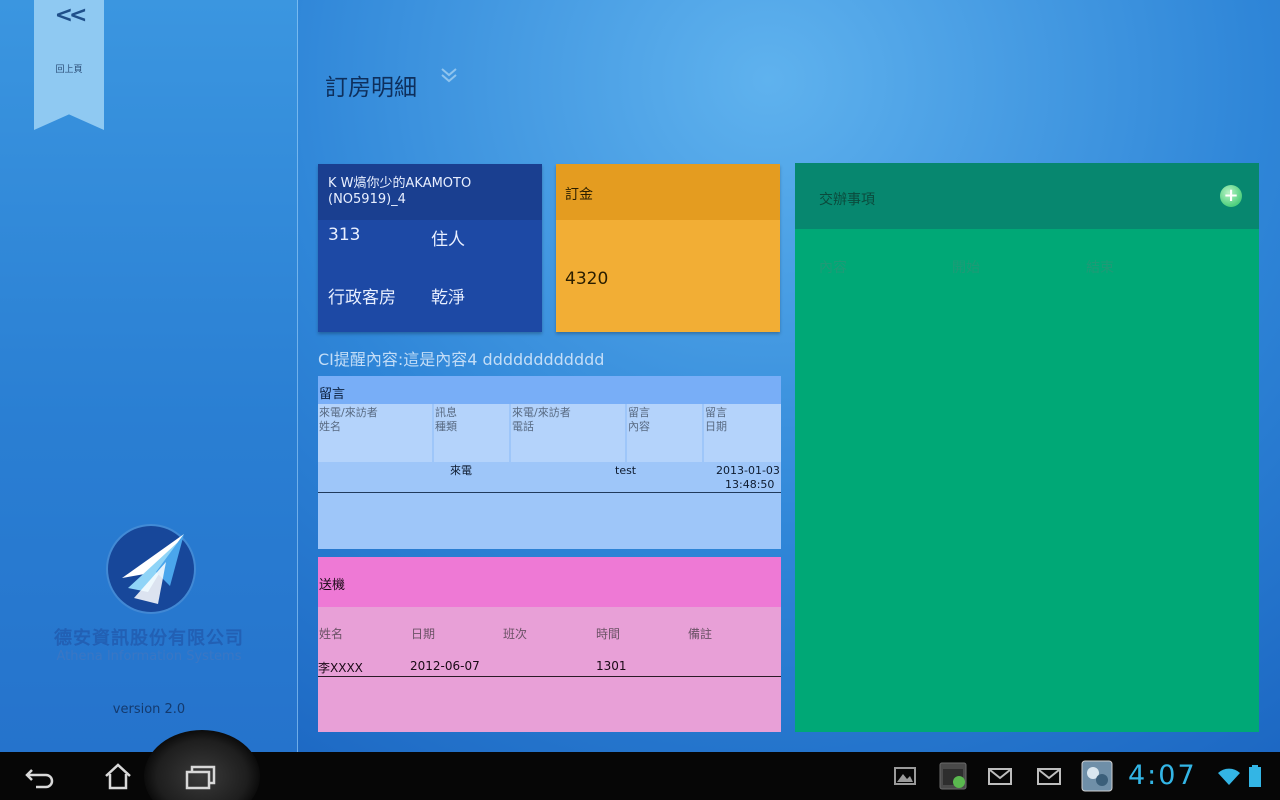 This screenshot has height=800, width=1280. I want to click on messages-col-type: 訊息 種類, so click(471, 433).